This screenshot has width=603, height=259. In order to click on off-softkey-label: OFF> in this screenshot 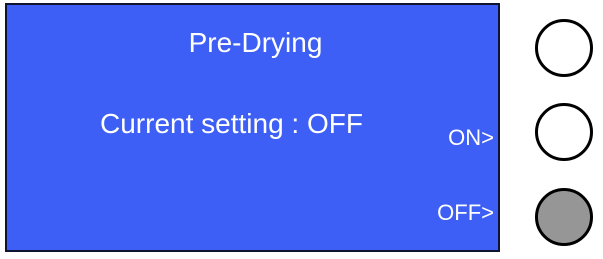, I will do `click(465, 212)`.